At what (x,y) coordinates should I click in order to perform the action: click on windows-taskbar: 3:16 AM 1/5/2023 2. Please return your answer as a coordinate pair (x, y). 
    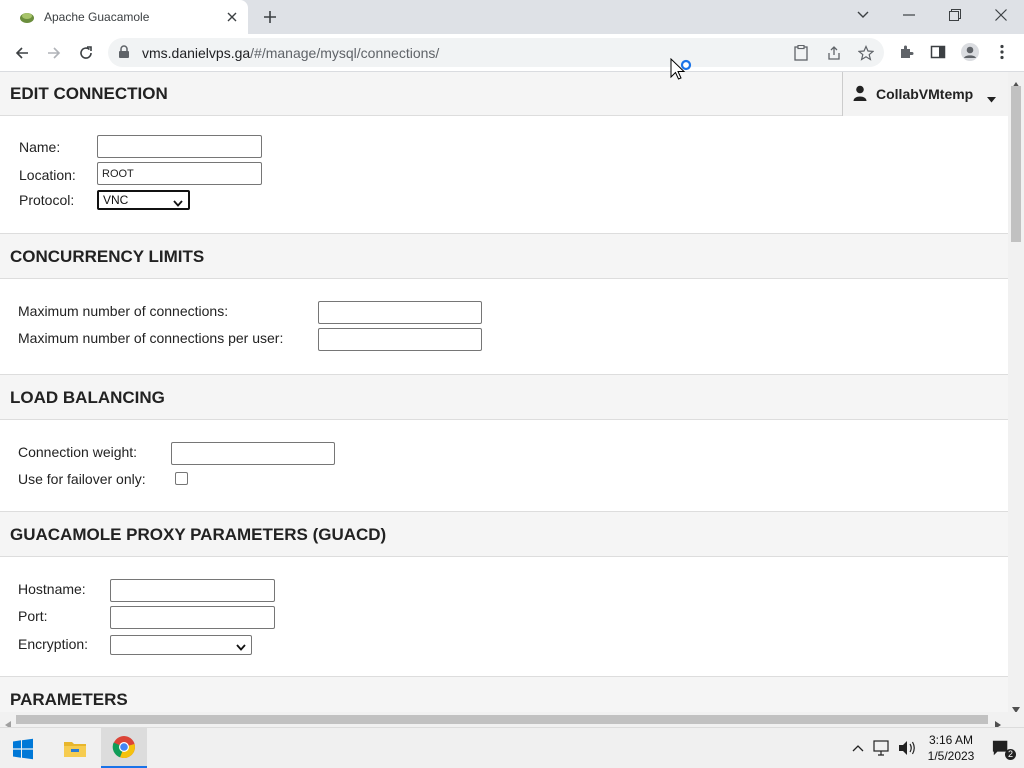
    Looking at the image, I should click on (512, 747).